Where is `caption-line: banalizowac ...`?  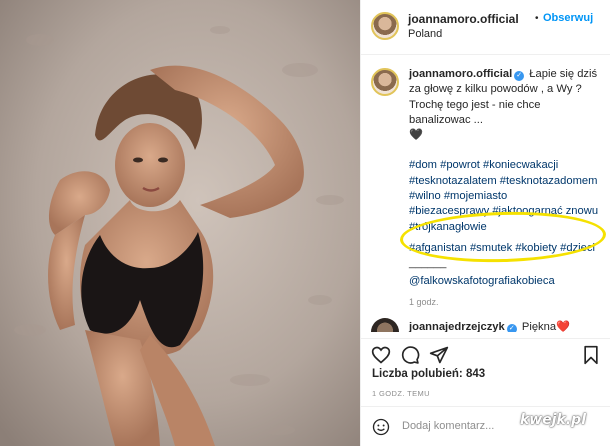 caption-line: banalizowac ... is located at coordinates (446, 119).